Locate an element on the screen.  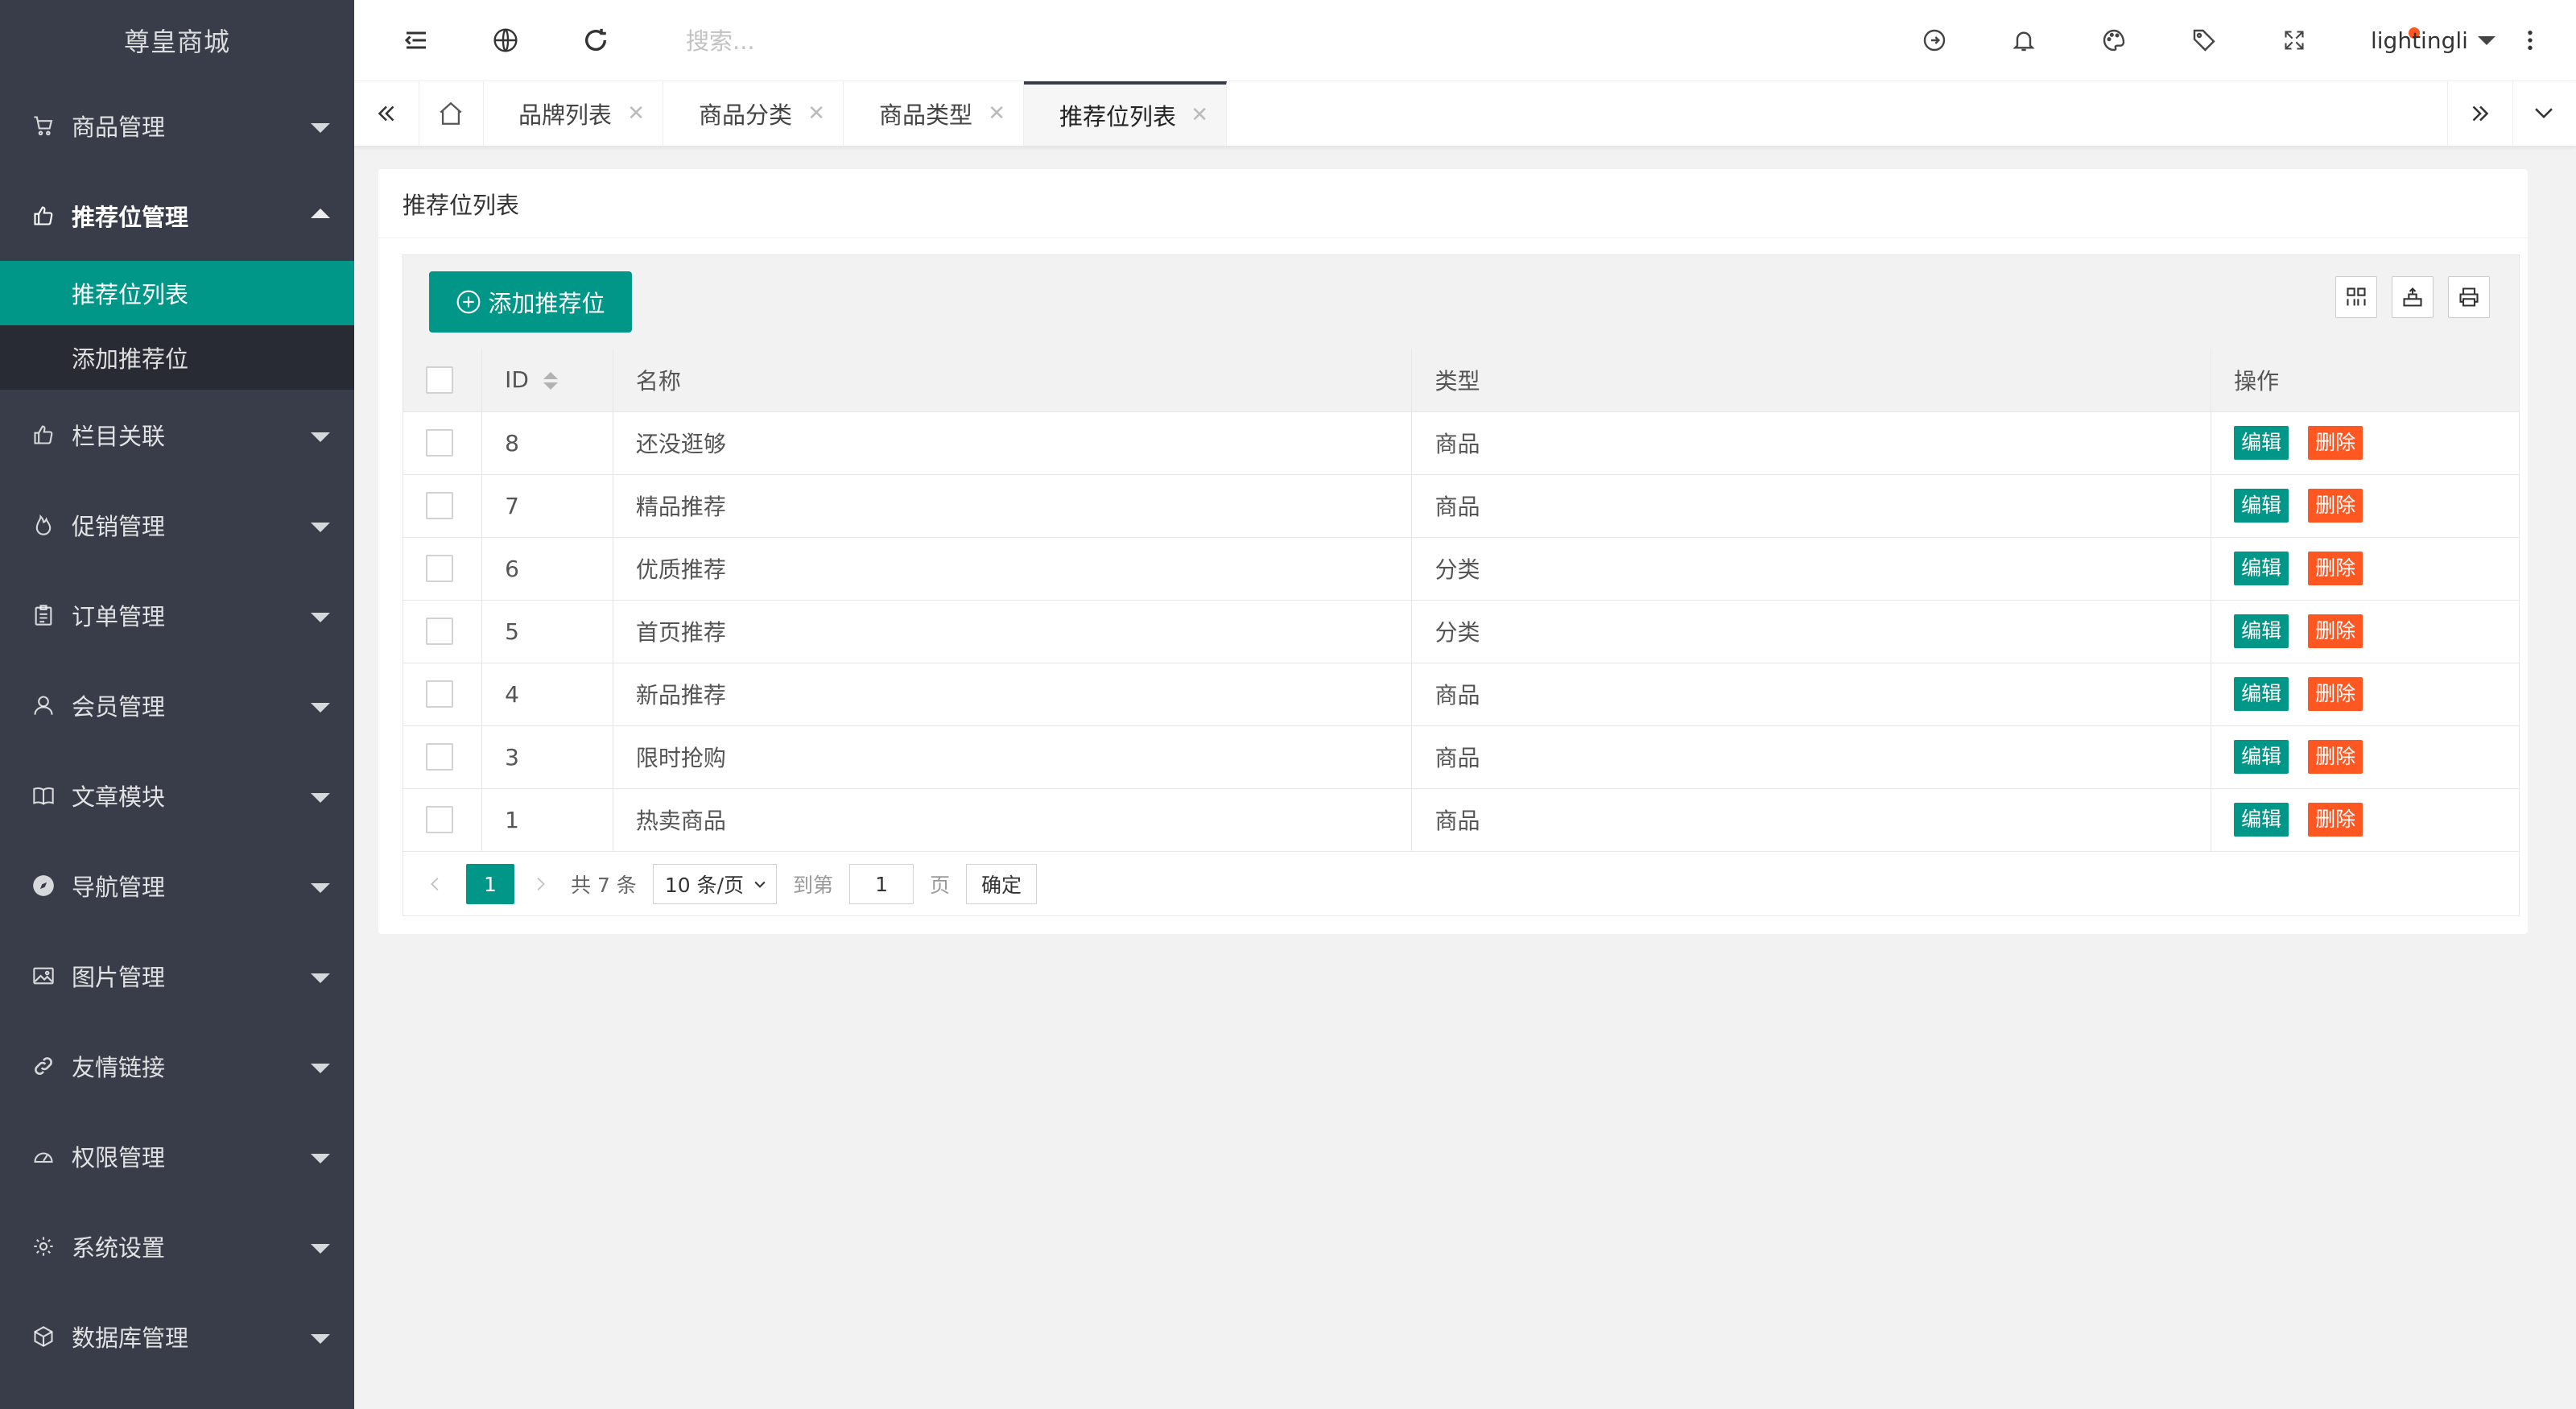
tab-label: 推荐位列表 is located at coordinates (1118, 116).